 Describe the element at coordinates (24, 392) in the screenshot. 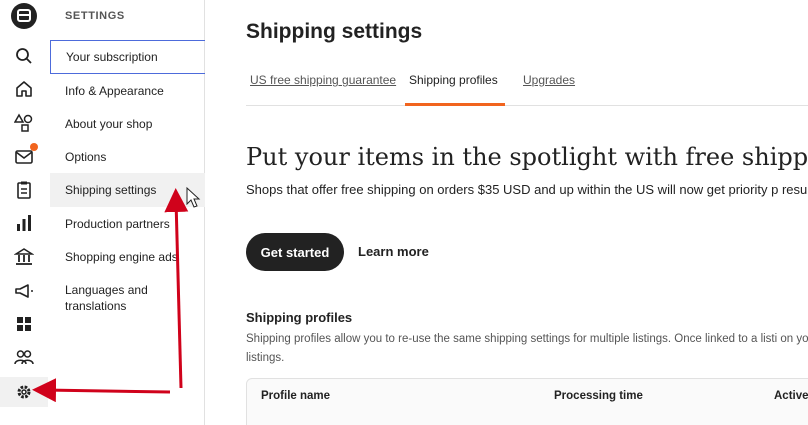

I see `gear-icon` at that location.